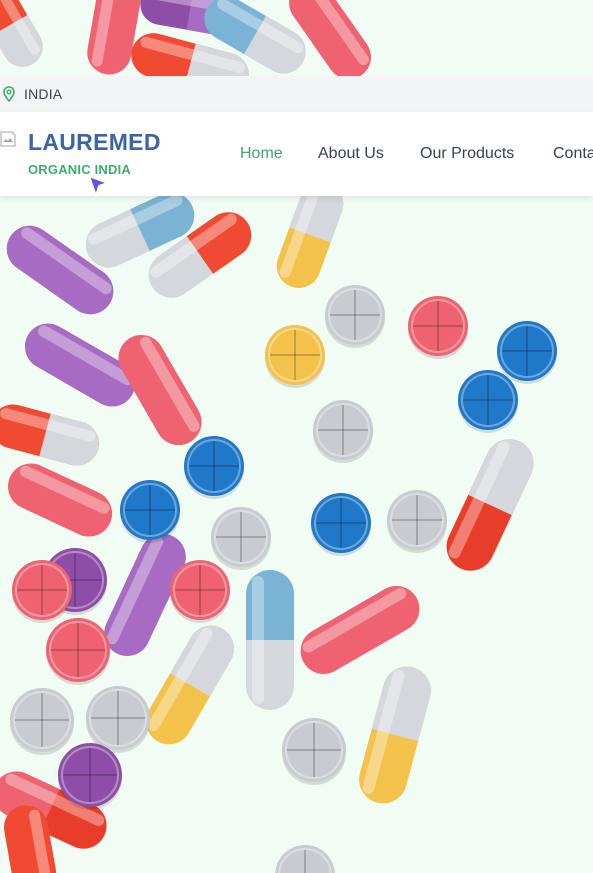 This screenshot has width=593, height=873. I want to click on nav-link-about-us: About Us, so click(351, 154).